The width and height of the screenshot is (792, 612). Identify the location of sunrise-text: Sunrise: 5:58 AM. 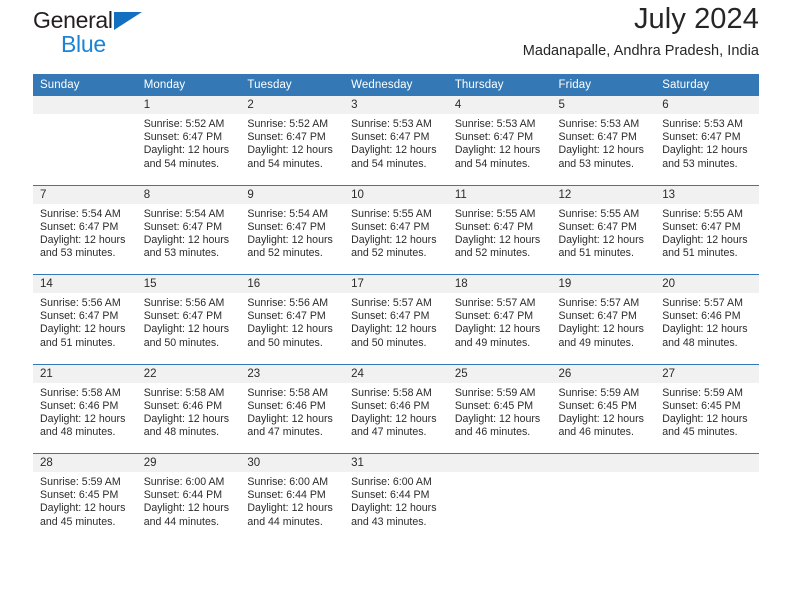
(80, 392).